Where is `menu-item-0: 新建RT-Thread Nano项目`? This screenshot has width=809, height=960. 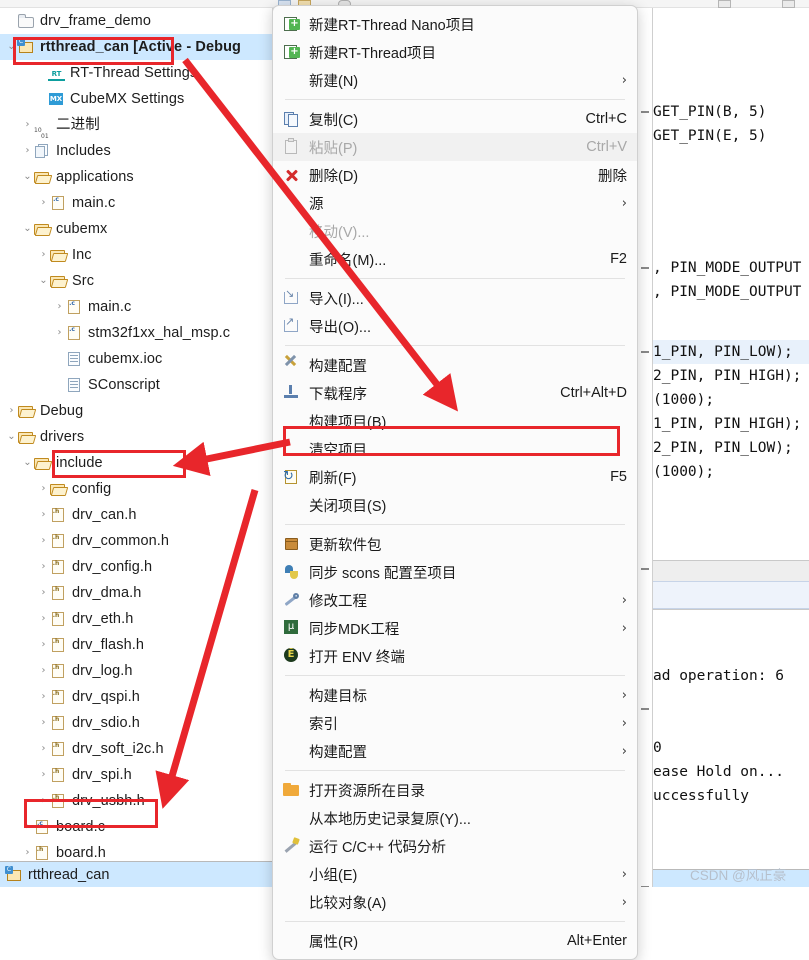
menu-item-0: 新建RT-Thread Nano项目 is located at coordinates (455, 24).